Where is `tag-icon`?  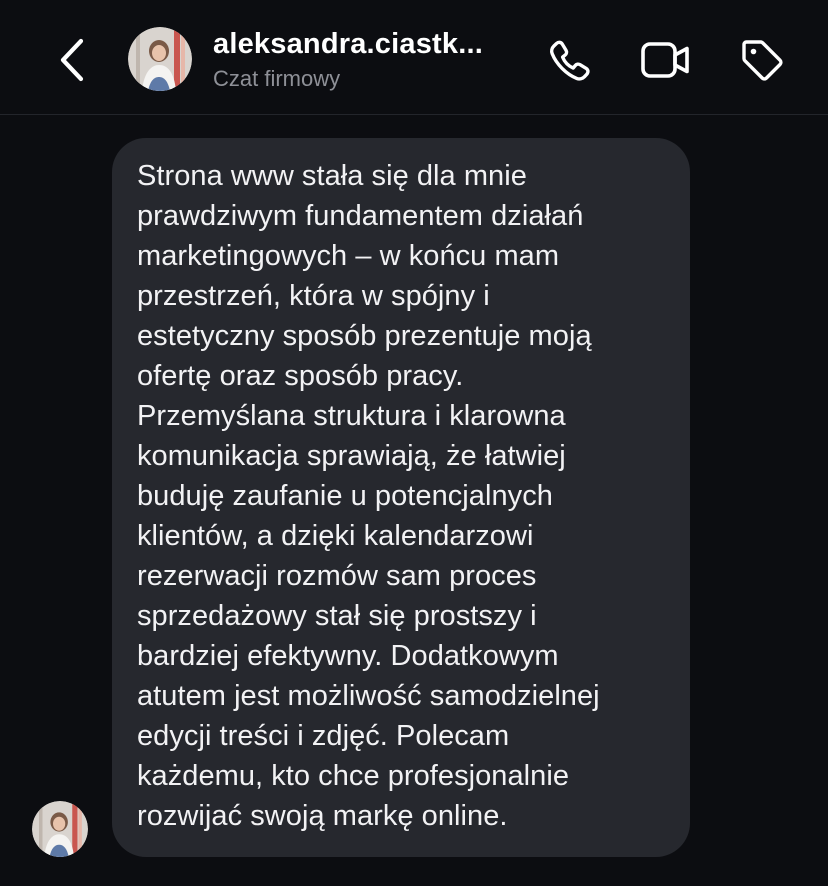
tag-icon is located at coordinates (762, 60).